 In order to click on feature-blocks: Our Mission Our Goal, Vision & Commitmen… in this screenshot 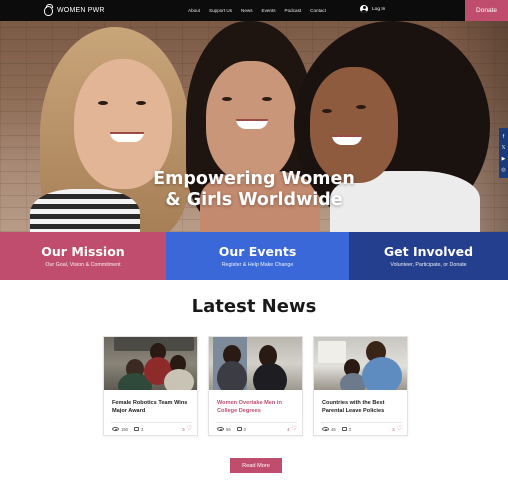, I will do `click(254, 256)`.